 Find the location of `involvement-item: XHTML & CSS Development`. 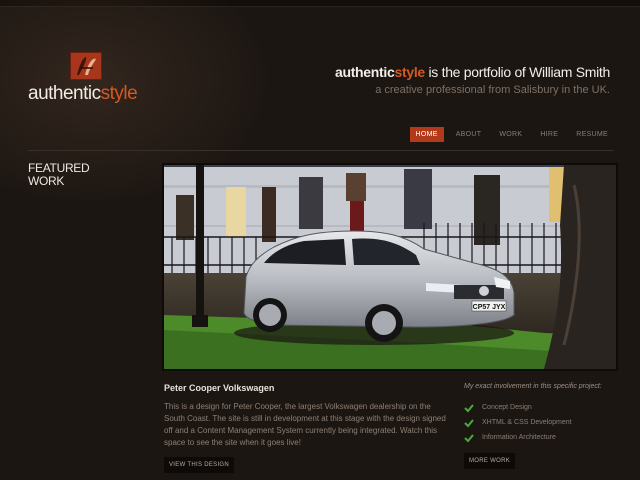

involvement-item: XHTML & CSS Development is located at coordinates (518, 422).